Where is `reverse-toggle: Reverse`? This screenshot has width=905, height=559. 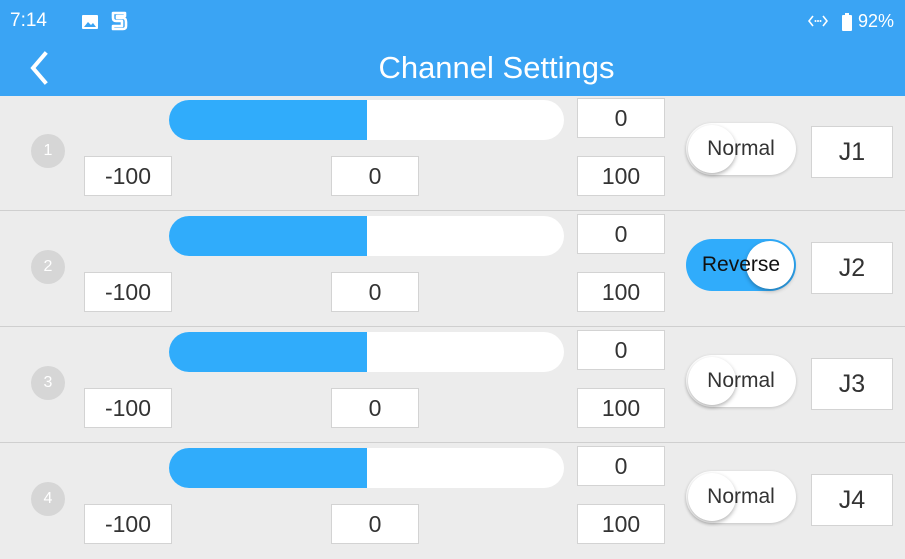 reverse-toggle: Reverse is located at coordinates (741, 265).